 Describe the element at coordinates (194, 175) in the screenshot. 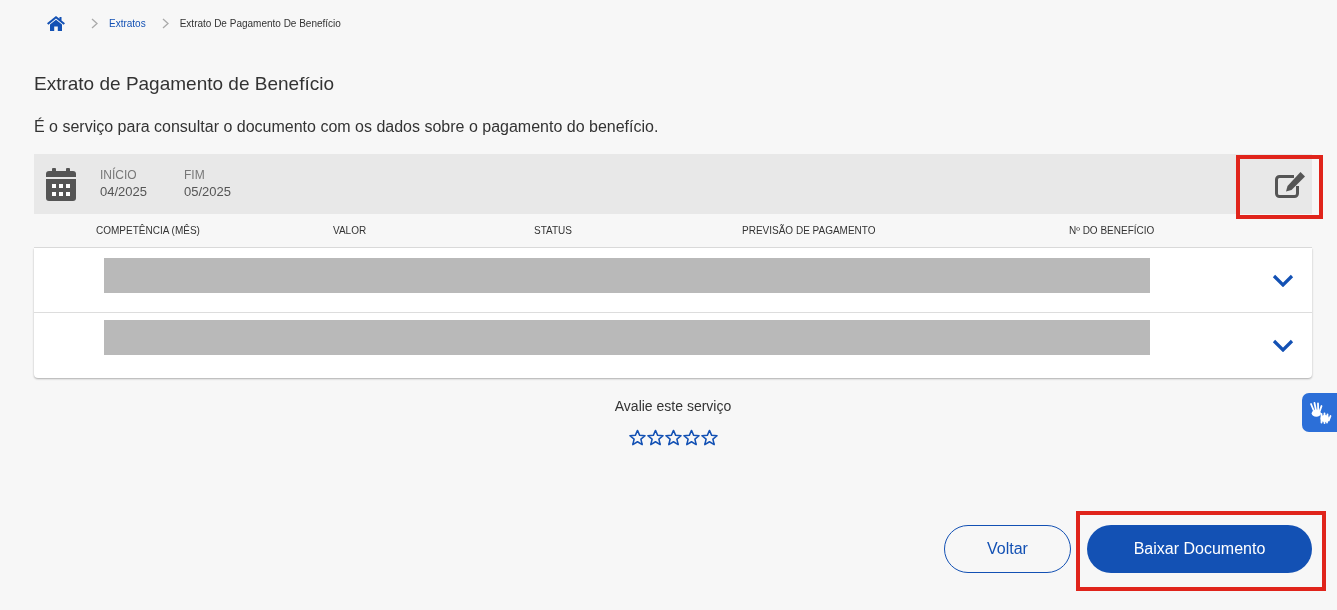

I see `end-label: FIM` at that location.